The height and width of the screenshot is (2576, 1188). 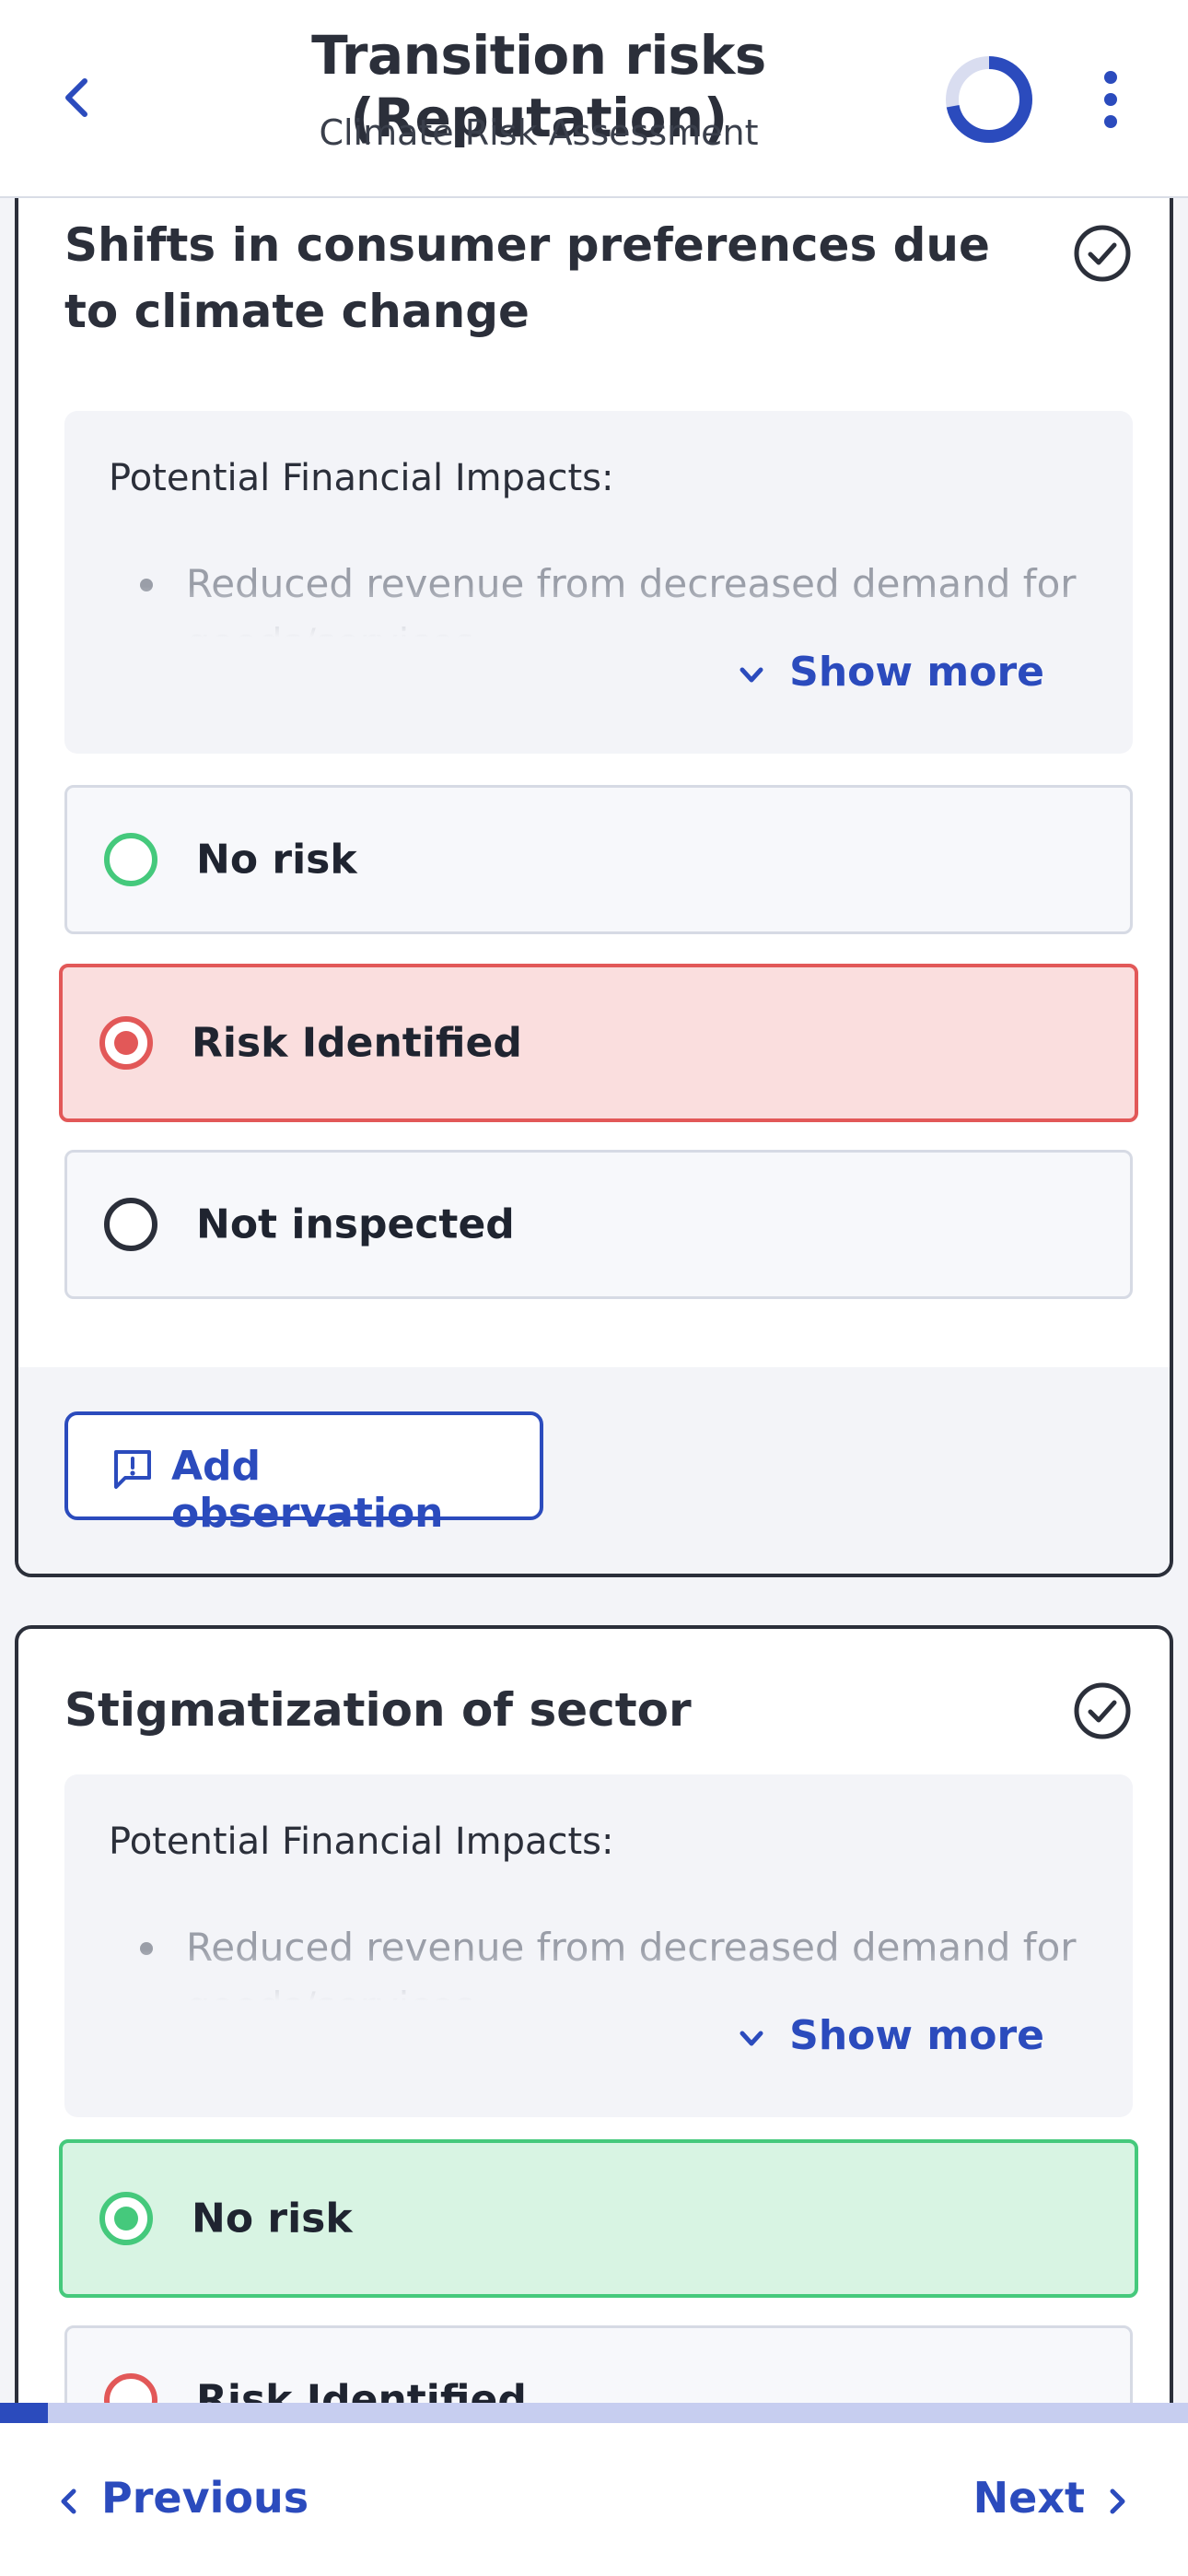 I want to click on next-button: Next, so click(x=1049, y=2500).